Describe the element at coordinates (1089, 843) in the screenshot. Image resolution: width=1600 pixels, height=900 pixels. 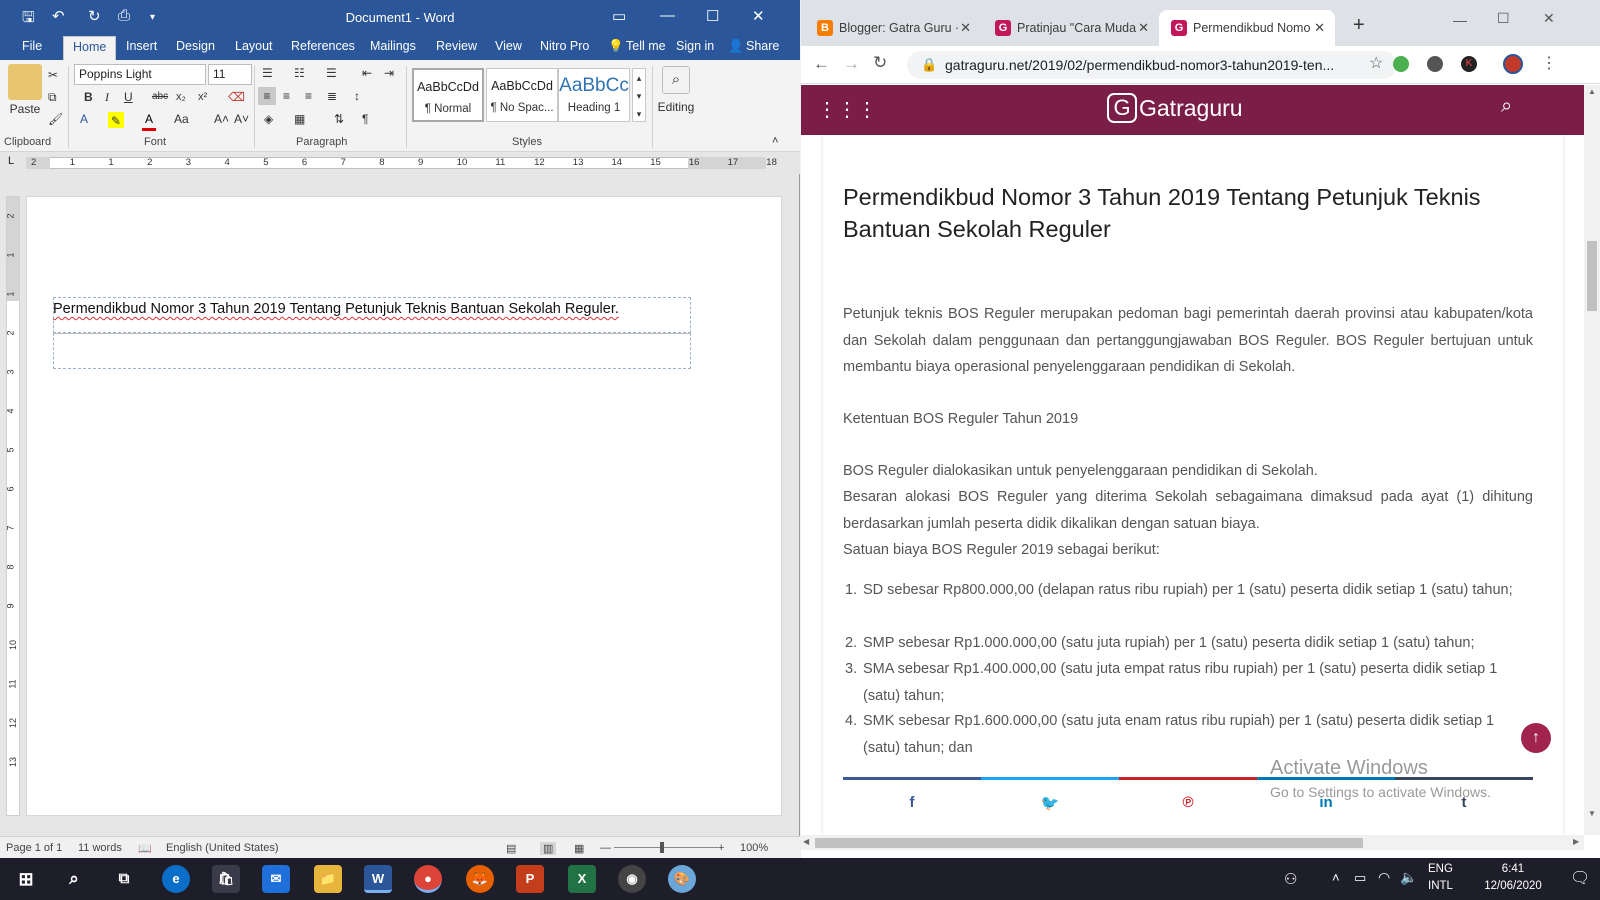
I see `scroll-thumb` at that location.